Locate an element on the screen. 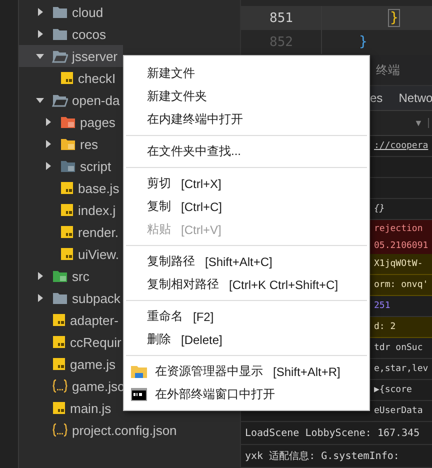  menu-item: 删除 [Delete] is located at coordinates (246, 339).